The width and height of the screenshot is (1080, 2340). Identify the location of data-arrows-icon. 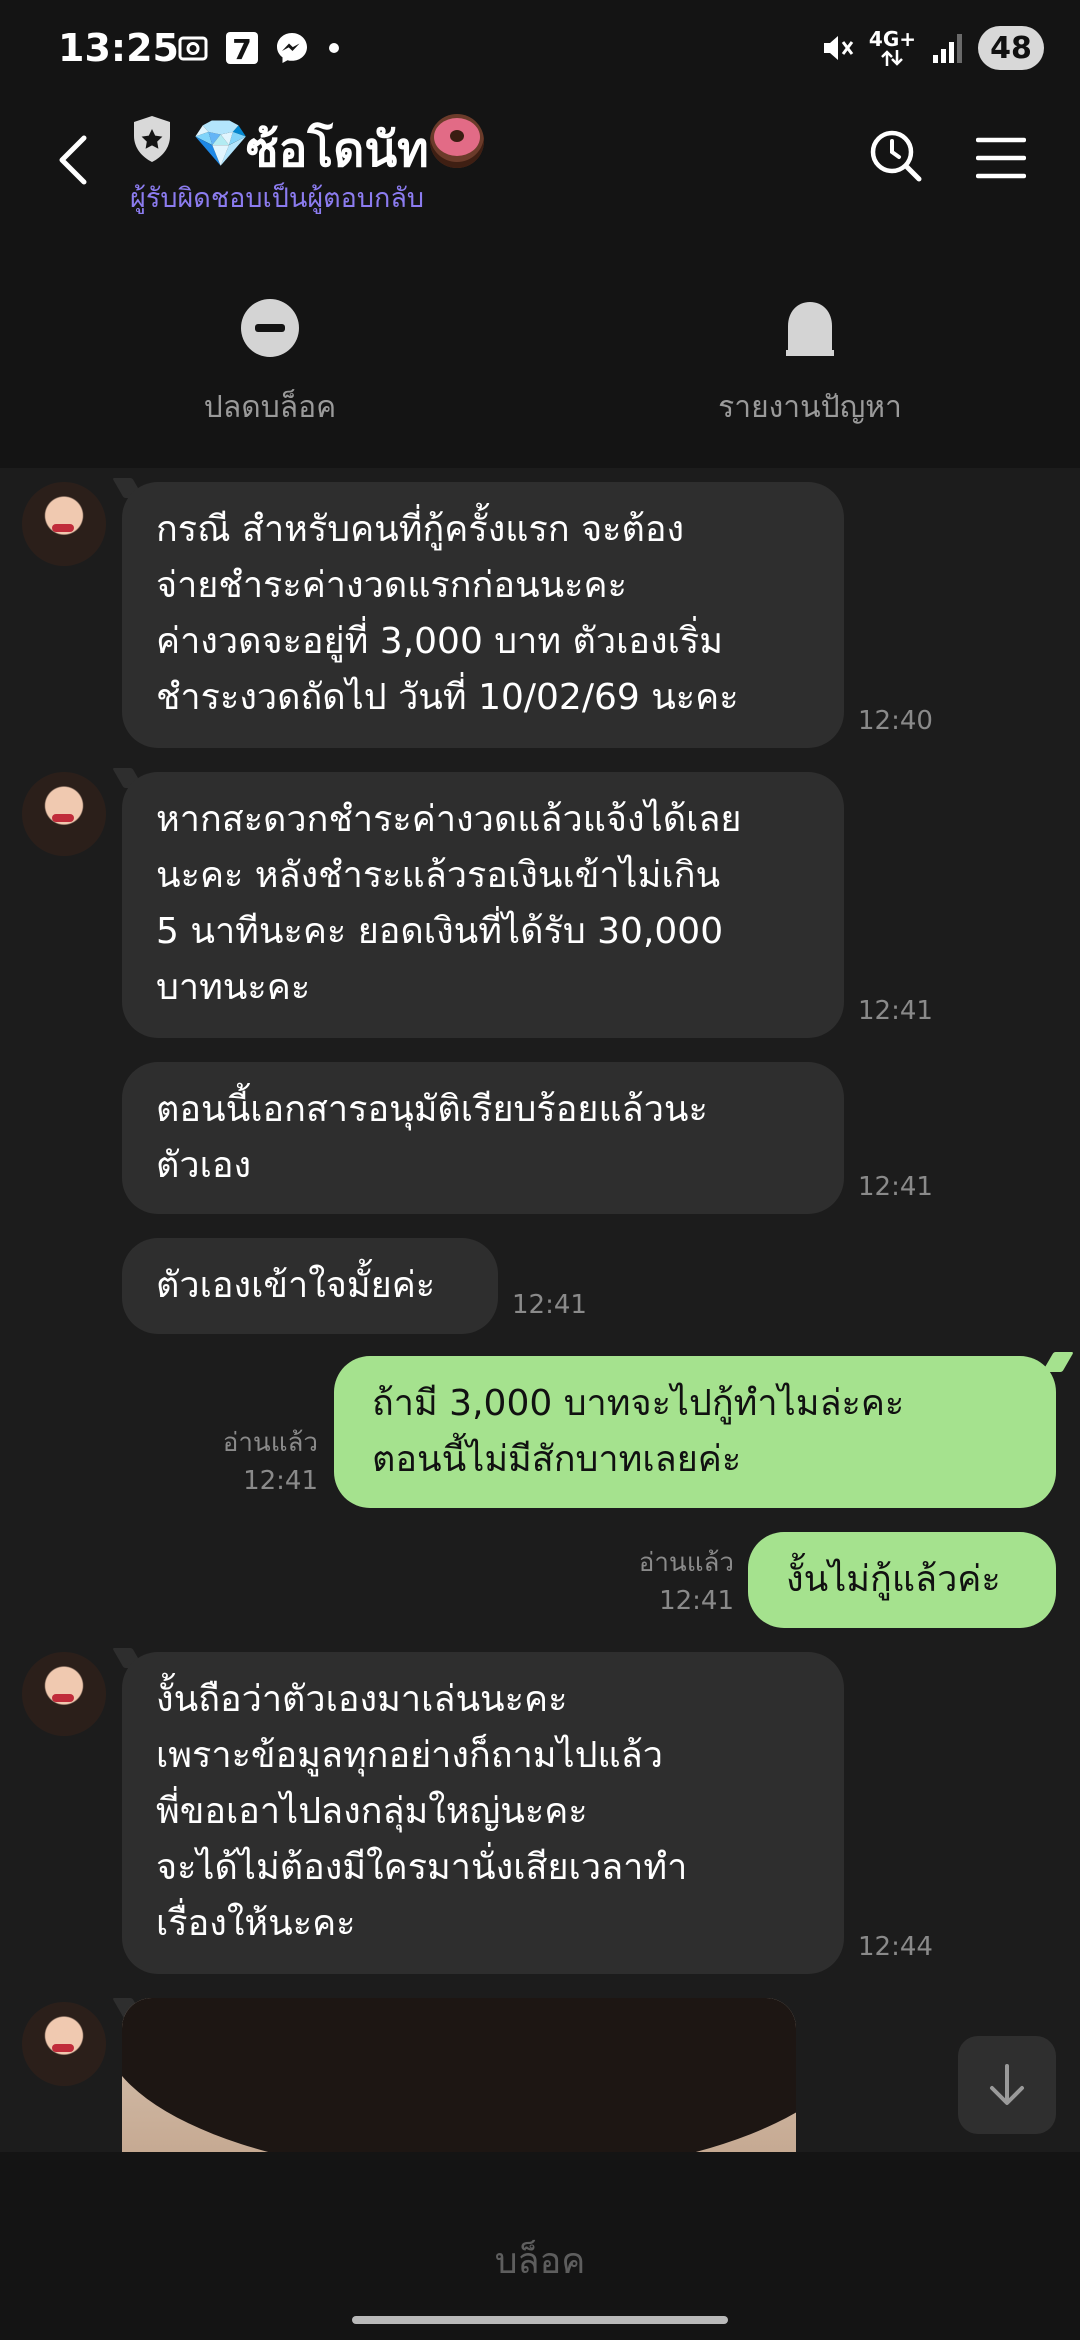
(892, 58).